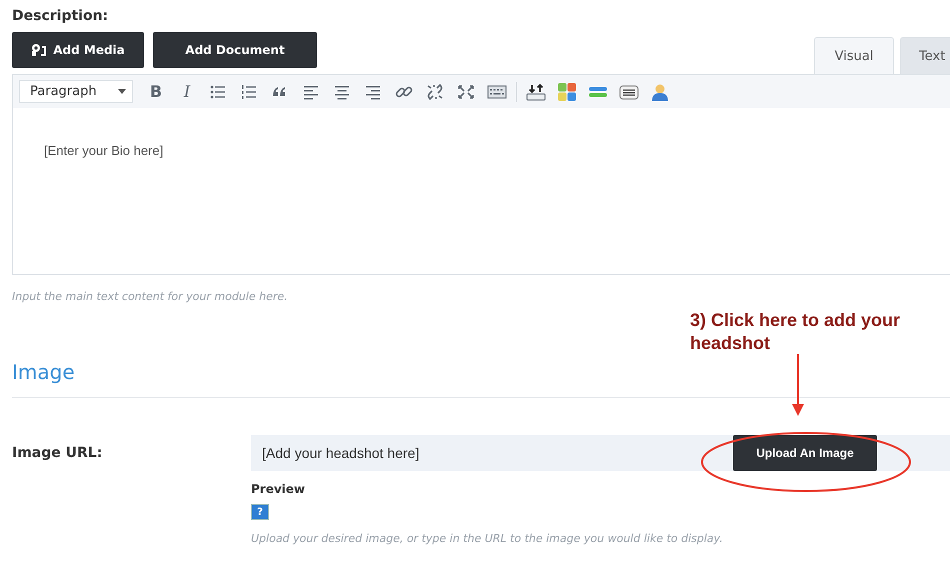 This screenshot has width=950, height=561. I want to click on image-hint: Upload your desired image, or type in the URL to the image you would like to display., so click(487, 538).